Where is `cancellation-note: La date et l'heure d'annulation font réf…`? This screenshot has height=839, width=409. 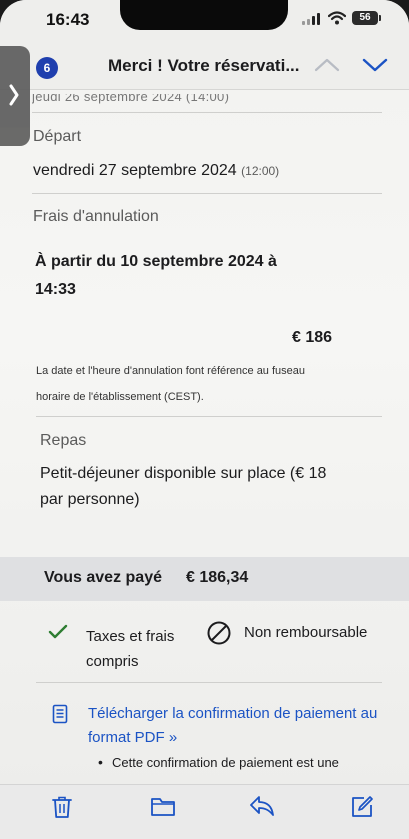 cancellation-note: La date et l'heure d'annulation font réf… is located at coordinates (171, 384).